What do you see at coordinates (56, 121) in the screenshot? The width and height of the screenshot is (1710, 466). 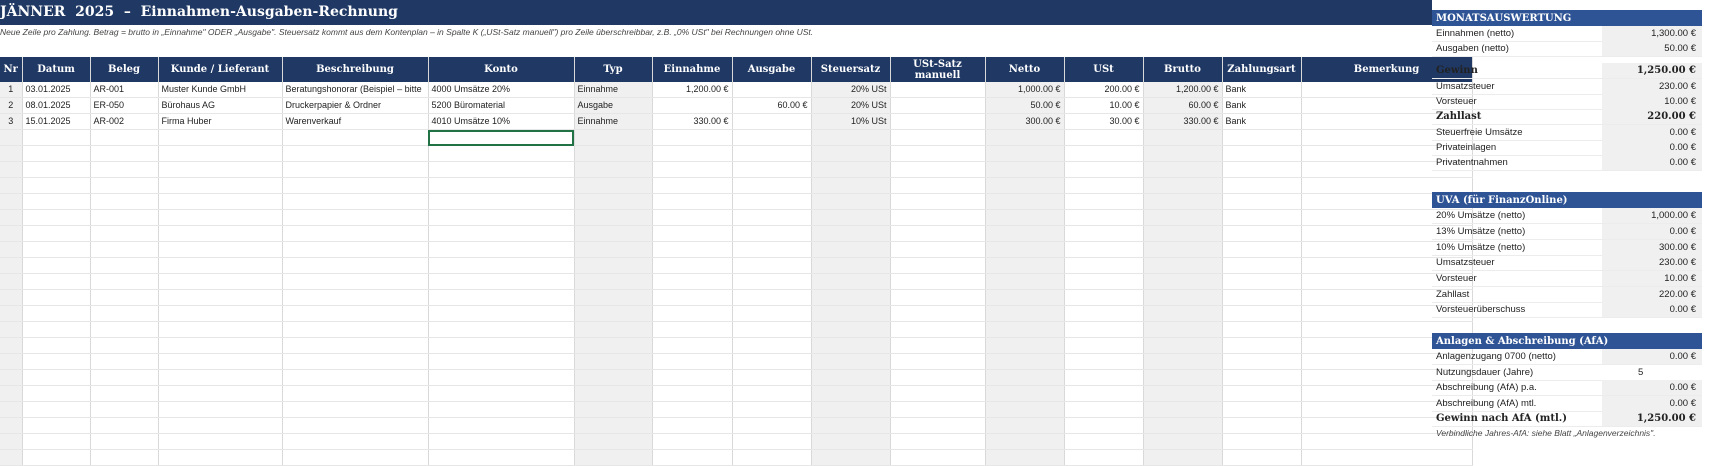 I see `cell: 15.01.2025` at bounding box center [56, 121].